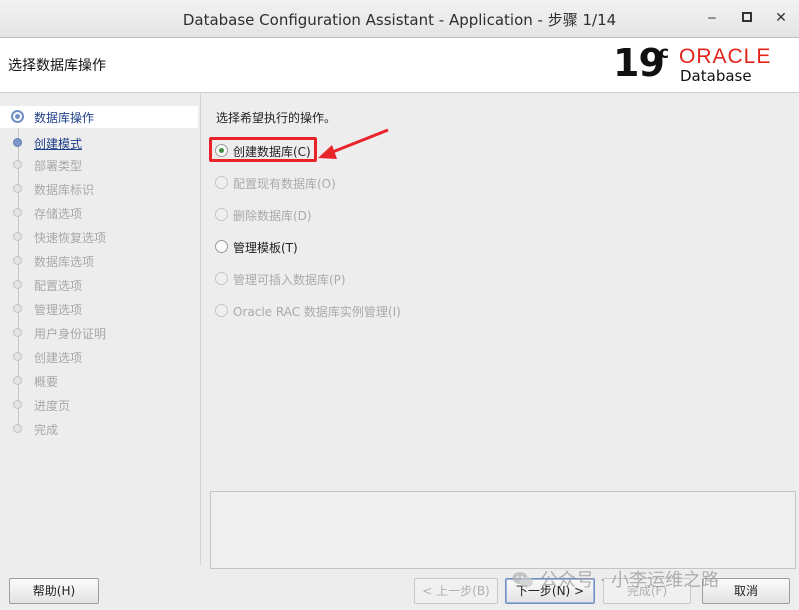 This screenshot has width=799, height=610. What do you see at coordinates (99, 285) in the screenshot?
I see `sidebar-item-configuration-options: 配置选项` at bounding box center [99, 285].